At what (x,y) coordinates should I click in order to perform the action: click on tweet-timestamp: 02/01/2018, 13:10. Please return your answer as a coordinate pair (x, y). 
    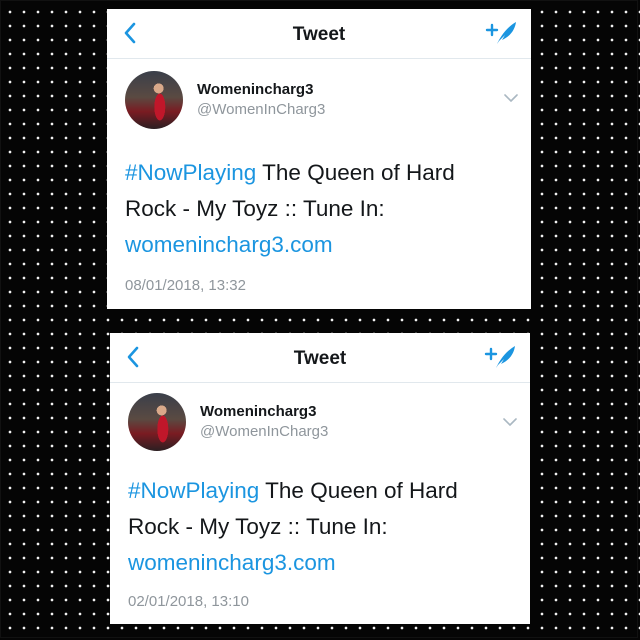
    Looking at the image, I should click on (188, 601).